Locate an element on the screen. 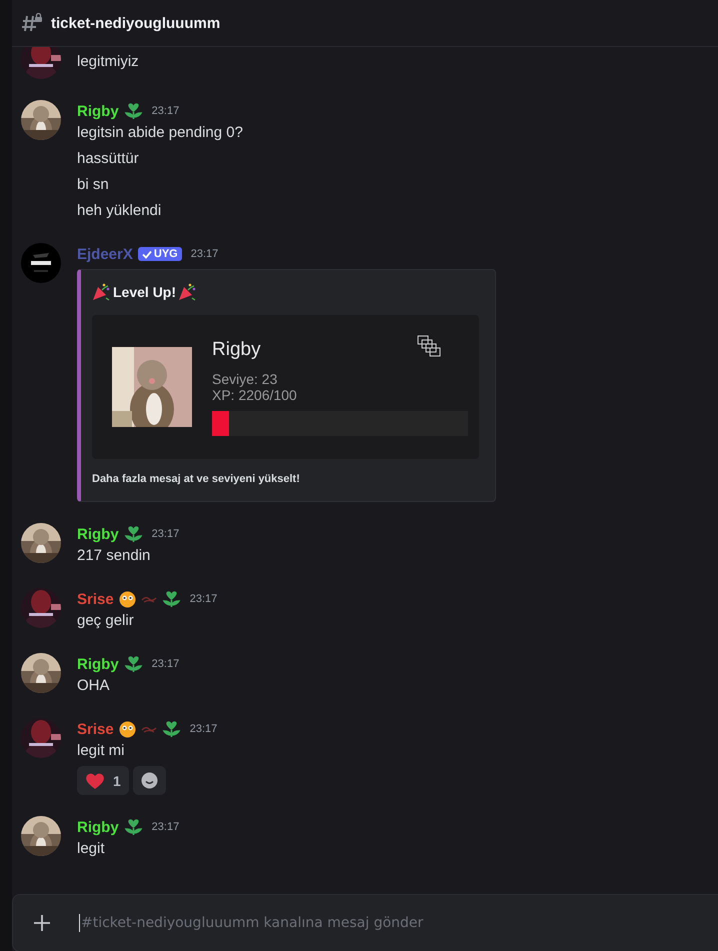  check-icon is located at coordinates (147, 254).